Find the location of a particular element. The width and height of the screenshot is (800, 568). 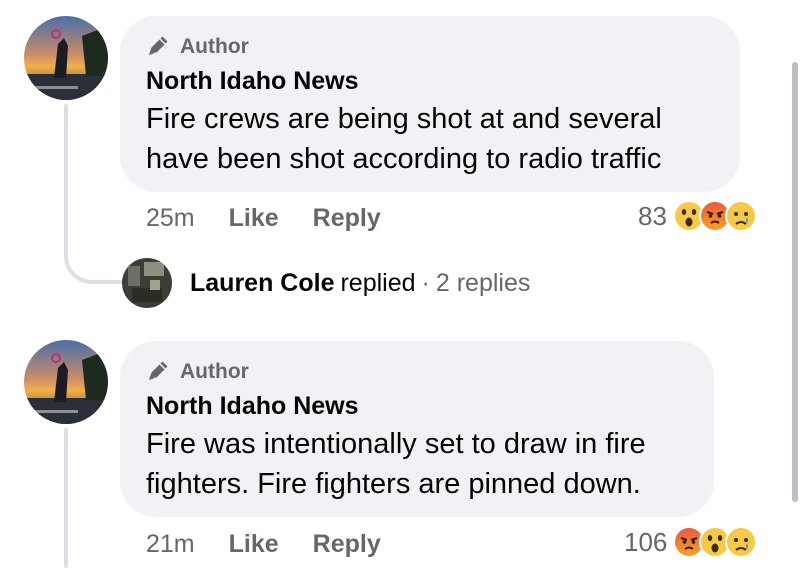

comment-actions: 25m Like Reply is located at coordinates (263, 218).